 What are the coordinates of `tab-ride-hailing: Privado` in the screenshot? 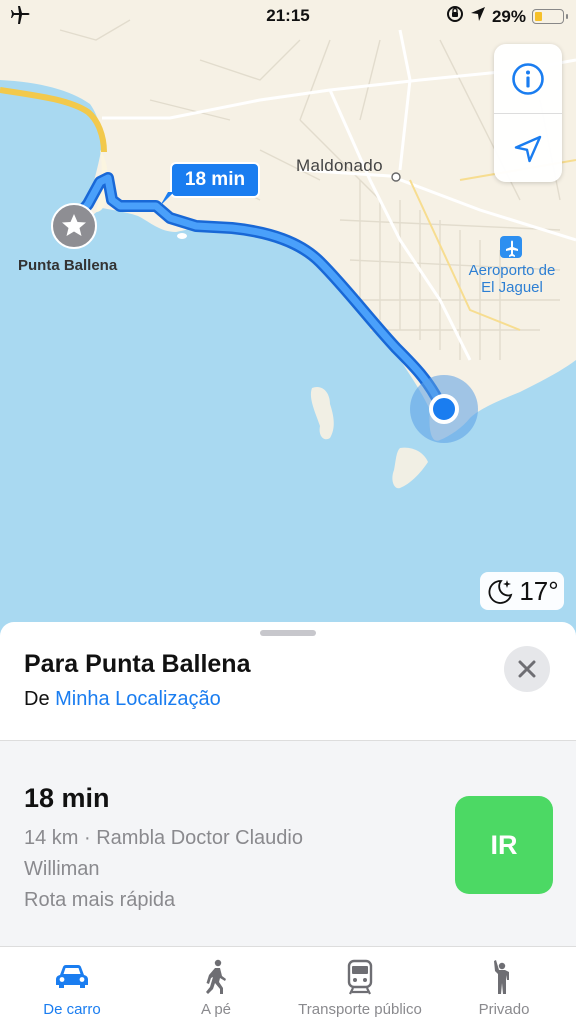 It's located at (504, 987).